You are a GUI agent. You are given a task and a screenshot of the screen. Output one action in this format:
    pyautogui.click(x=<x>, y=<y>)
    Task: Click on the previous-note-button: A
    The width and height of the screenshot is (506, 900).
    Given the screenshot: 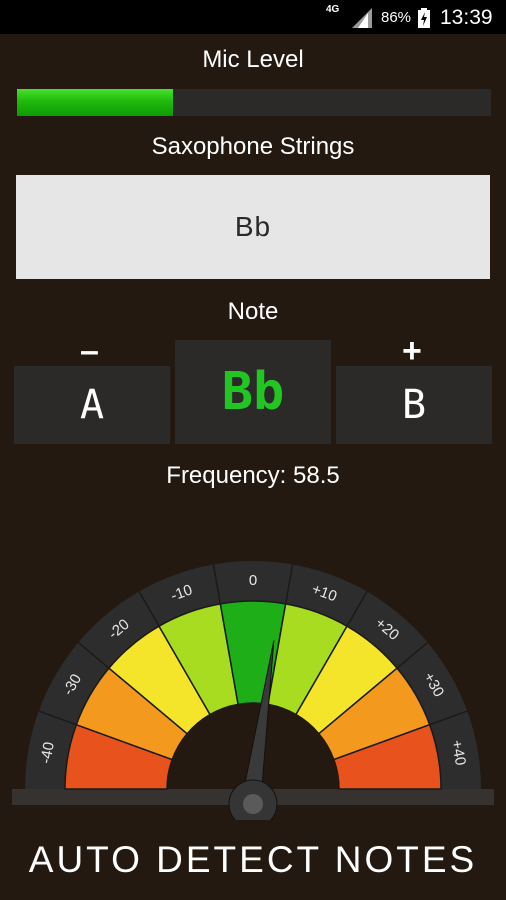 What is the action you would take?
    pyautogui.click(x=92, y=405)
    